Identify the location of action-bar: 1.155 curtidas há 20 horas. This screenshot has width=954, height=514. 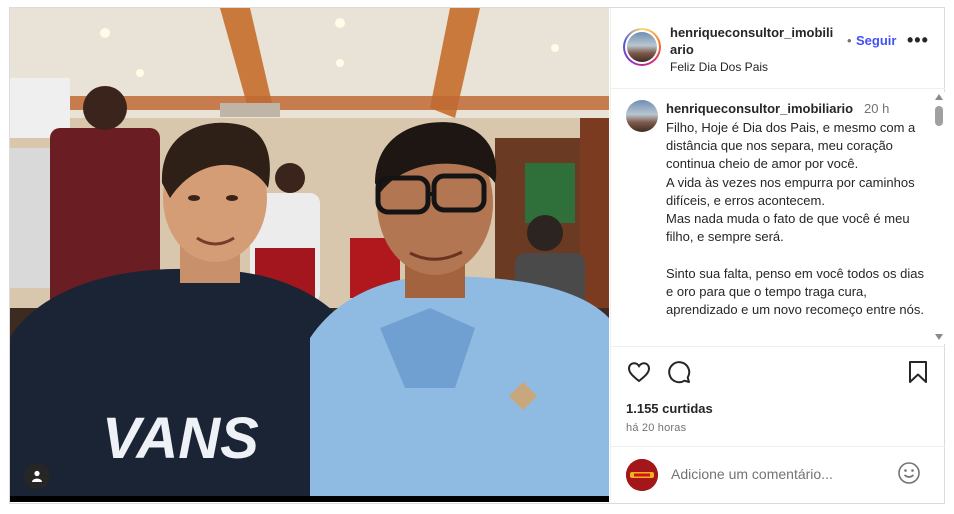
(778, 401).